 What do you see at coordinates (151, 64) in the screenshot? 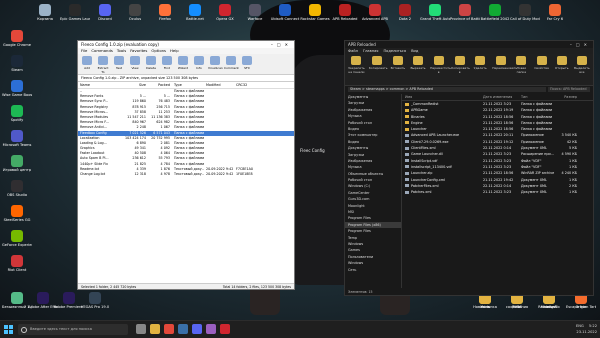
I see `toolbar-button: Delete` at bounding box center [151, 64].